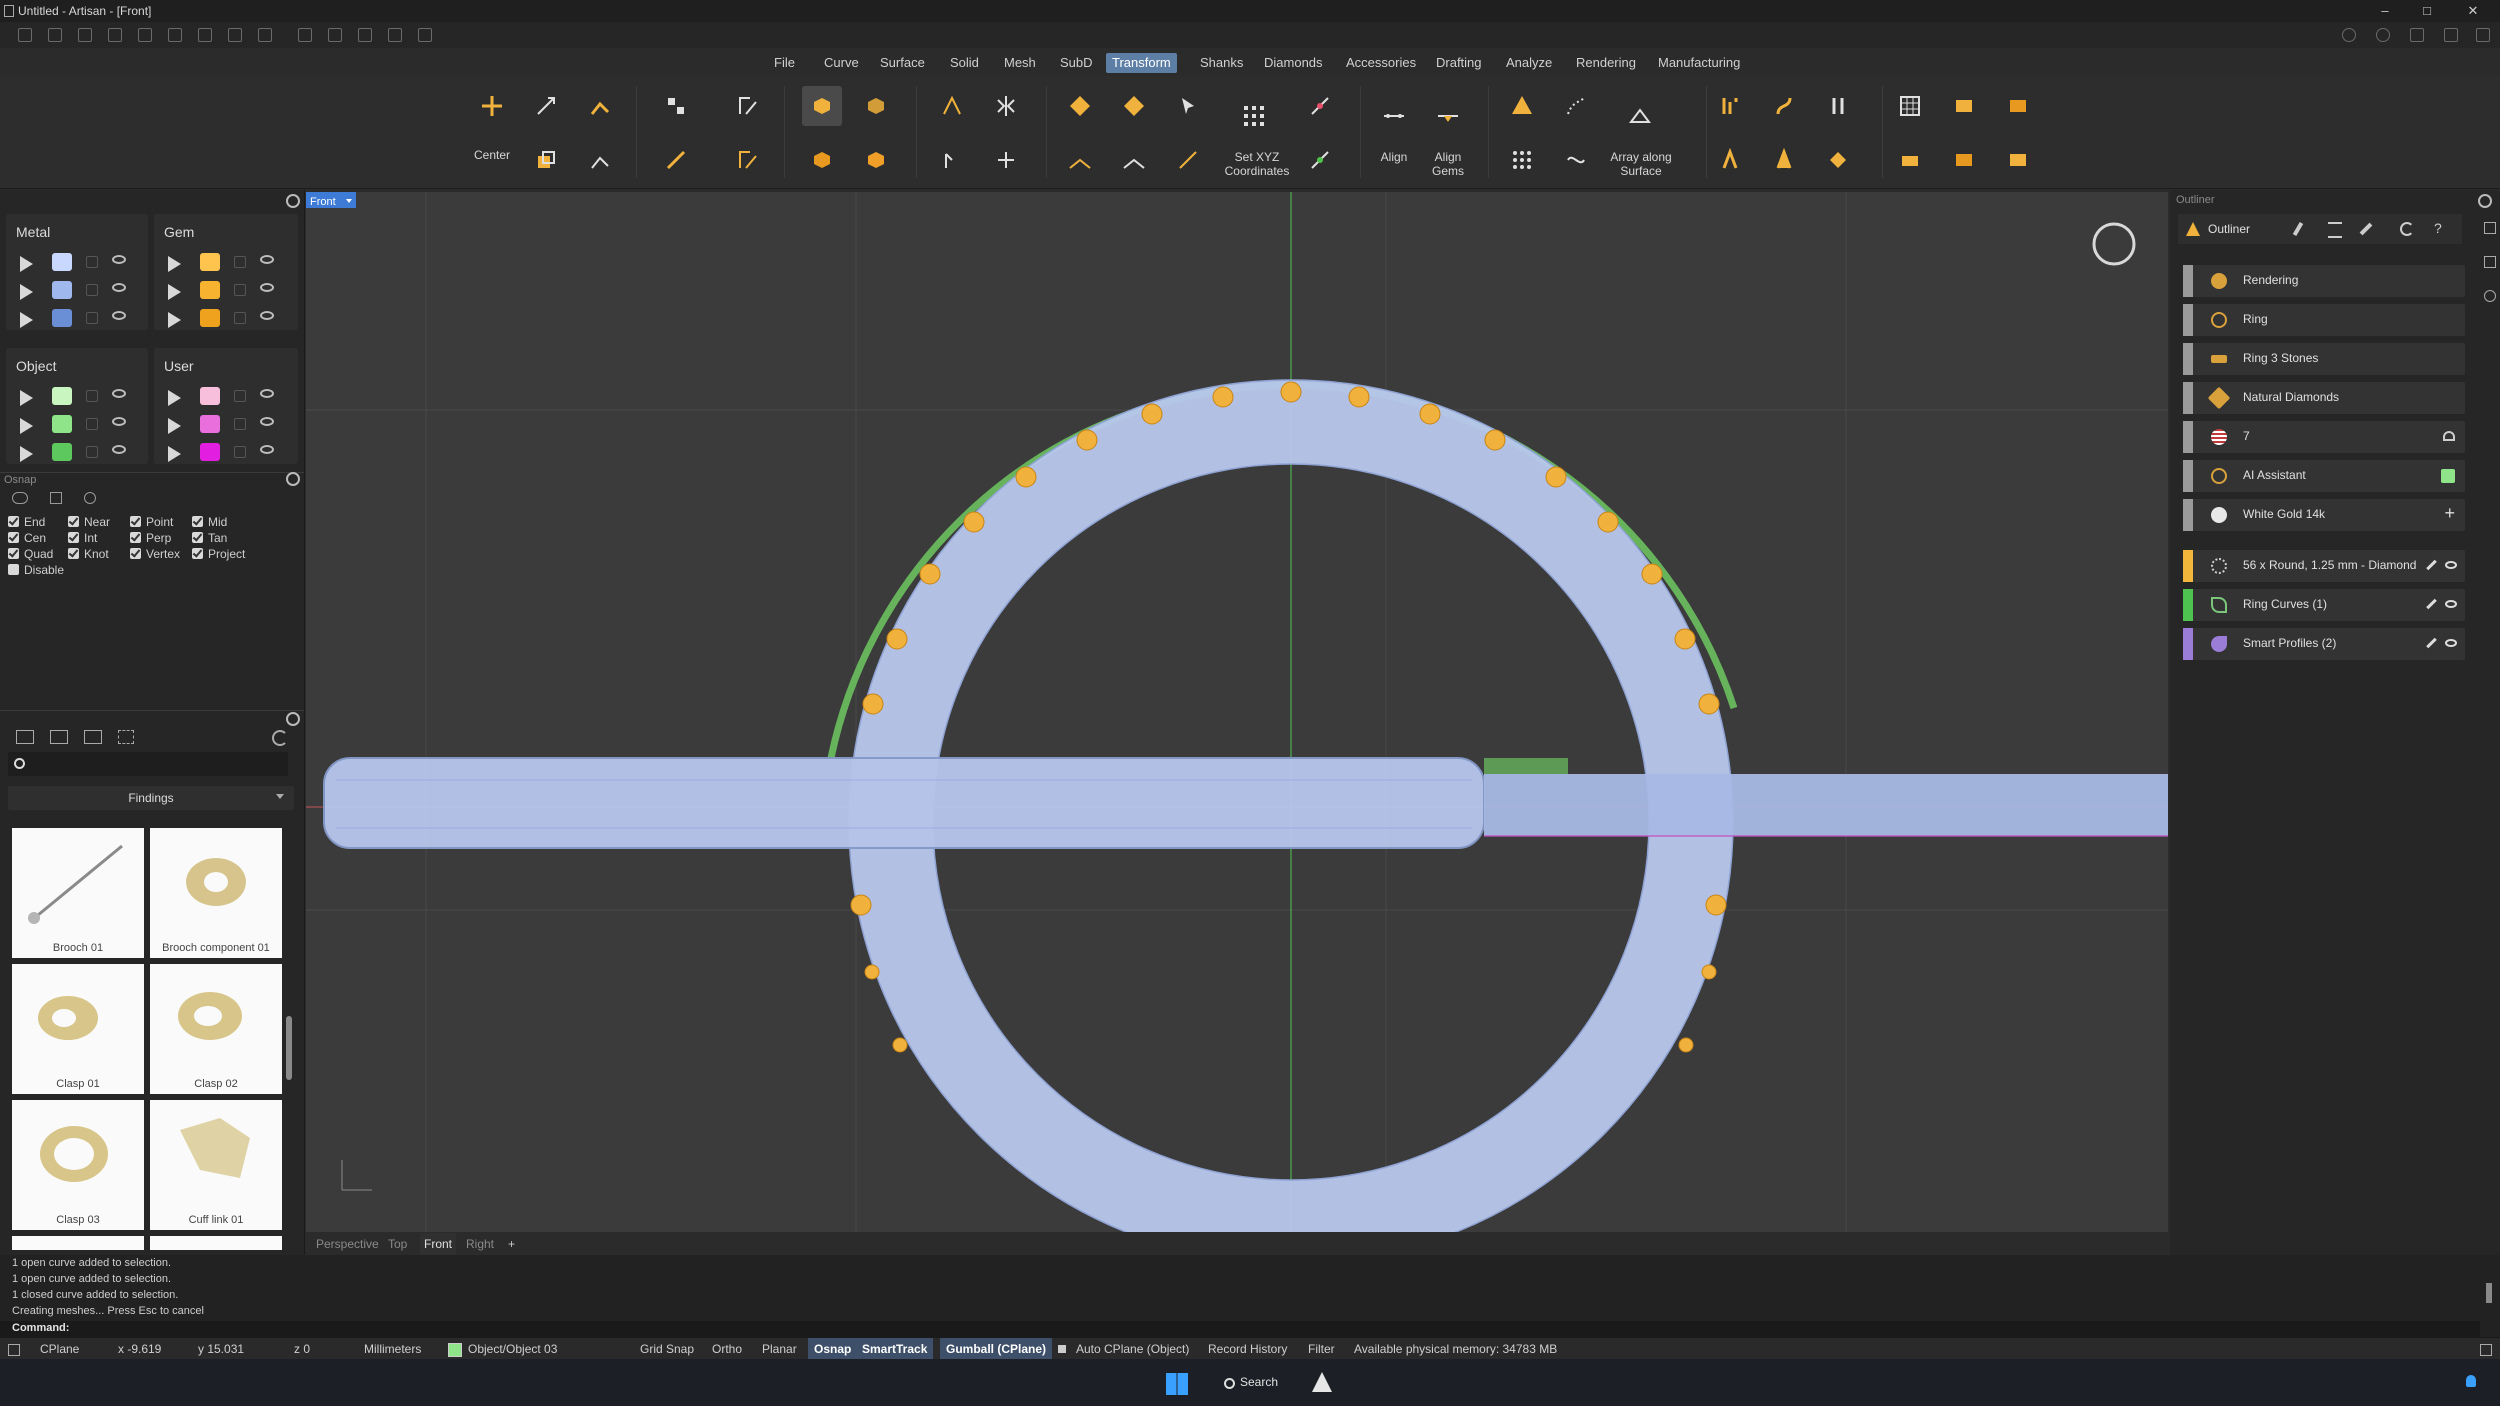 The height and width of the screenshot is (1406, 2500). I want to click on outliner-row-ring: Ring, so click(2324, 320).